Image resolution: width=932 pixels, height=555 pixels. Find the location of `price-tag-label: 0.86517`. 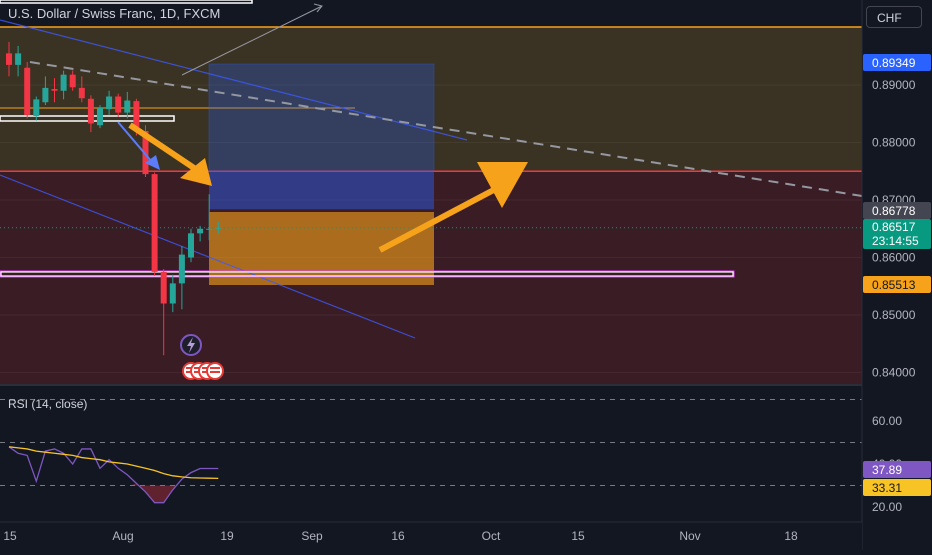

price-tag-label: 0.86517 is located at coordinates (894, 227).